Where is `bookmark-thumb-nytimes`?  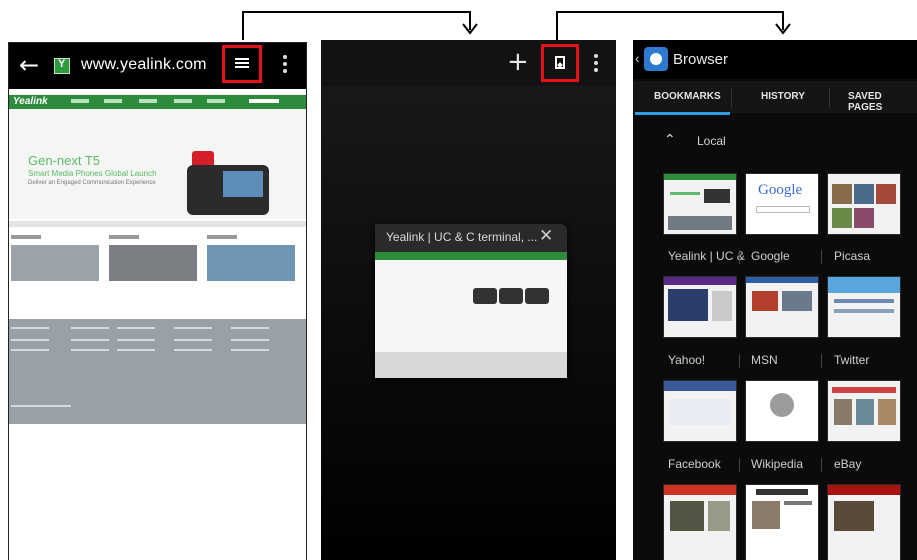
bookmark-thumb-nytimes is located at coordinates (782, 522).